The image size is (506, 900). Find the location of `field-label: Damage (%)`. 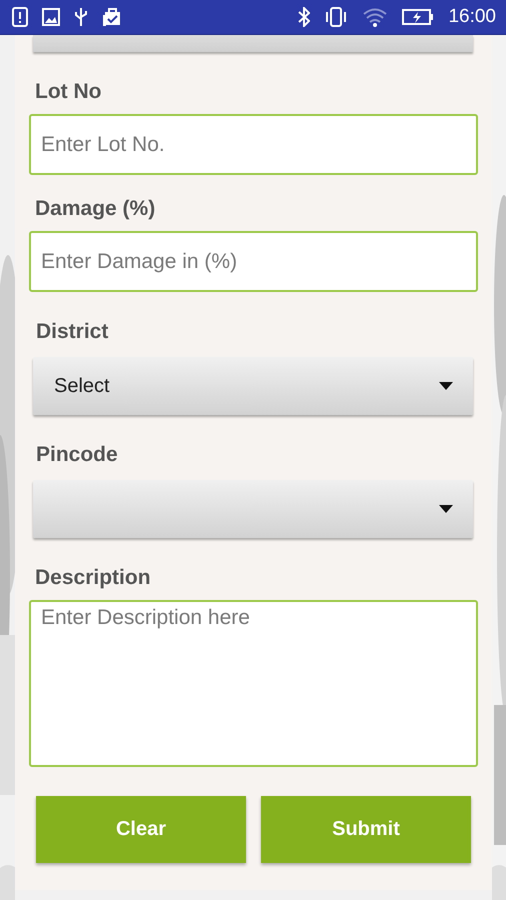

field-label: Damage (%) is located at coordinates (95, 209).